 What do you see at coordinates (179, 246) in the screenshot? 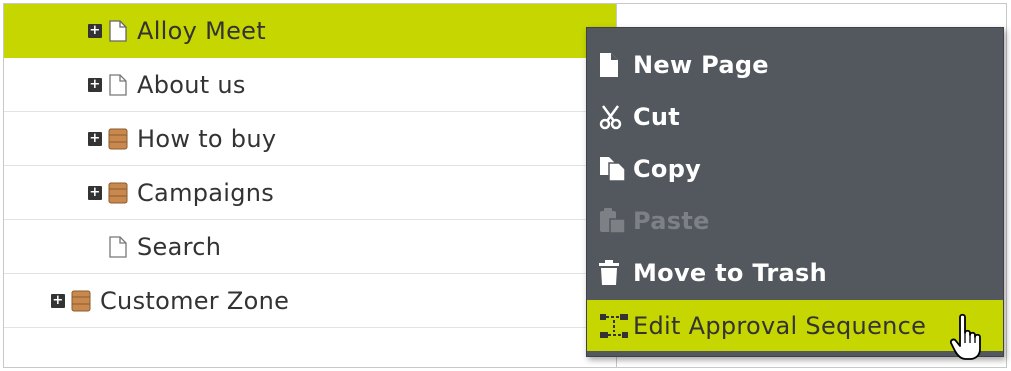
I see `tree-item-label: Search` at bounding box center [179, 246].